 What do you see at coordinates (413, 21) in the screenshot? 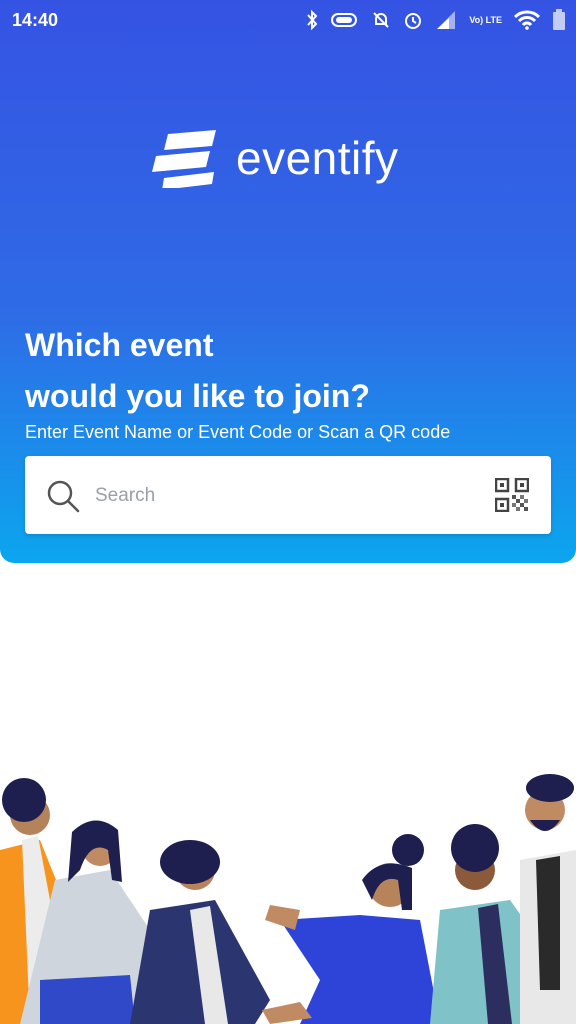
I see `alarm-icon` at bounding box center [413, 21].